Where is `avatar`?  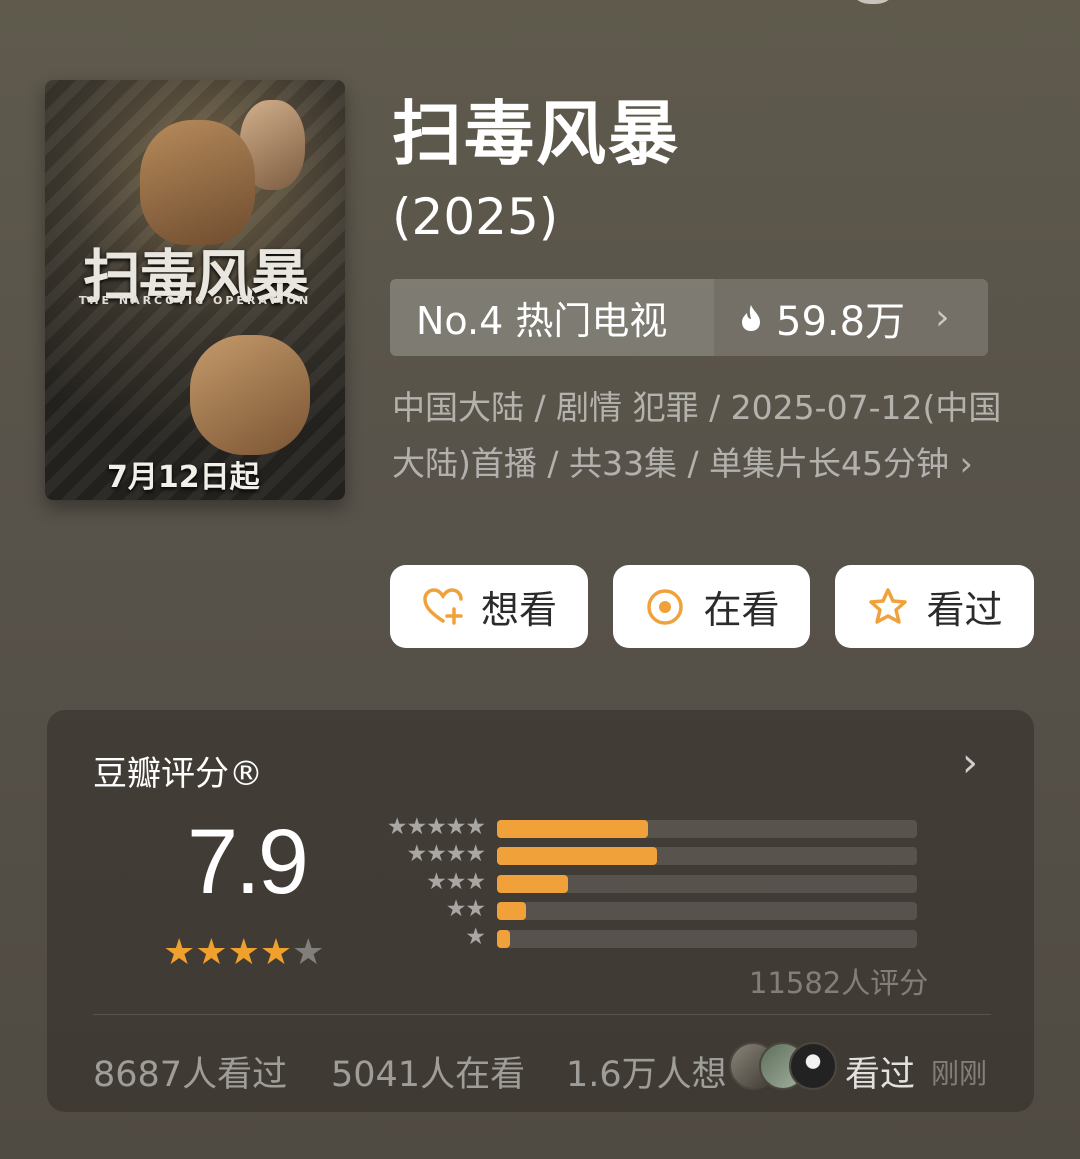
avatar is located at coordinates (813, 1066).